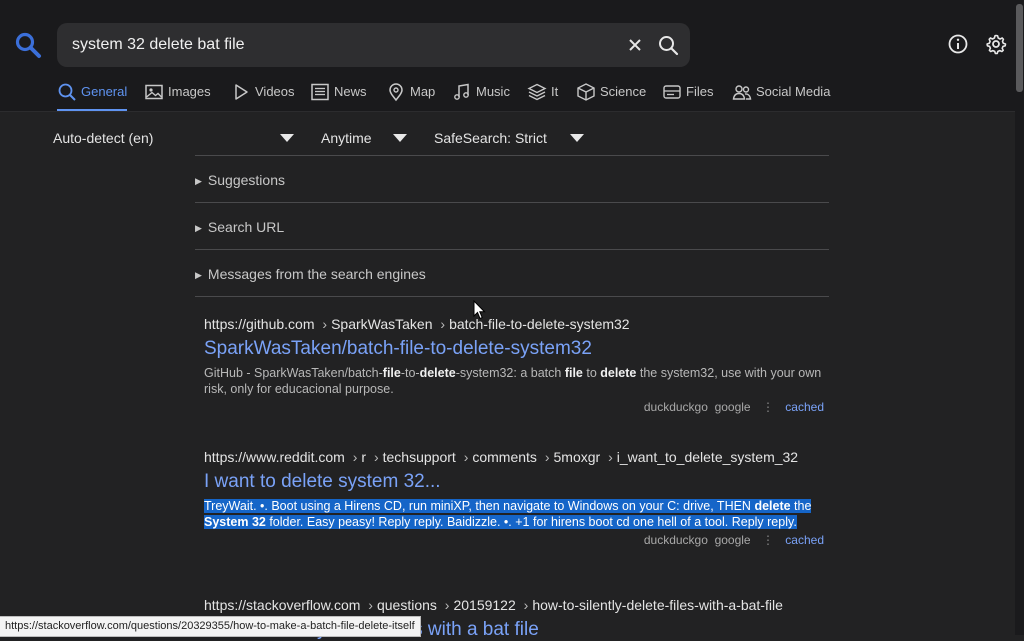  I want to click on tab-files: Files, so click(687, 97).